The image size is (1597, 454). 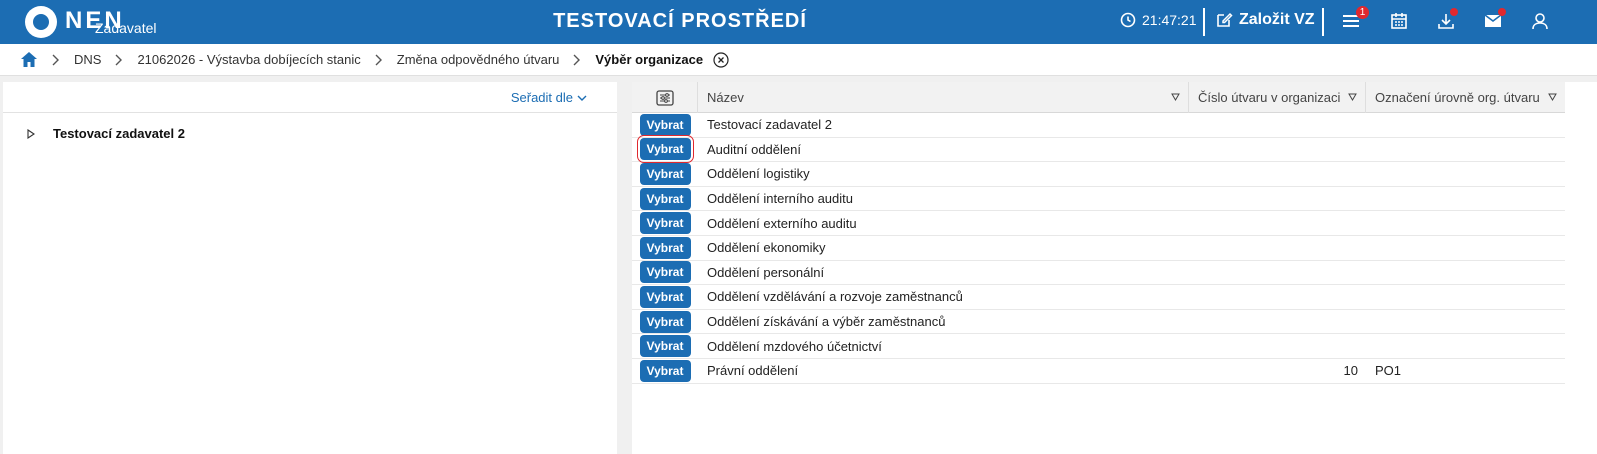 What do you see at coordinates (780, 199) in the screenshot?
I see `cell-name: Oddělení interního auditu` at bounding box center [780, 199].